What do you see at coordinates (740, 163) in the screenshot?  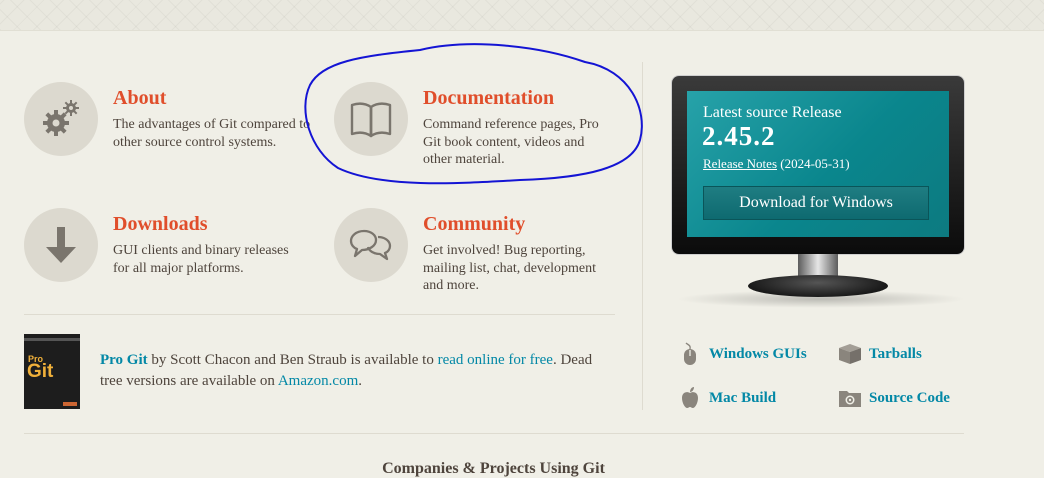 I see `release-notes-link: Release Notes` at bounding box center [740, 163].